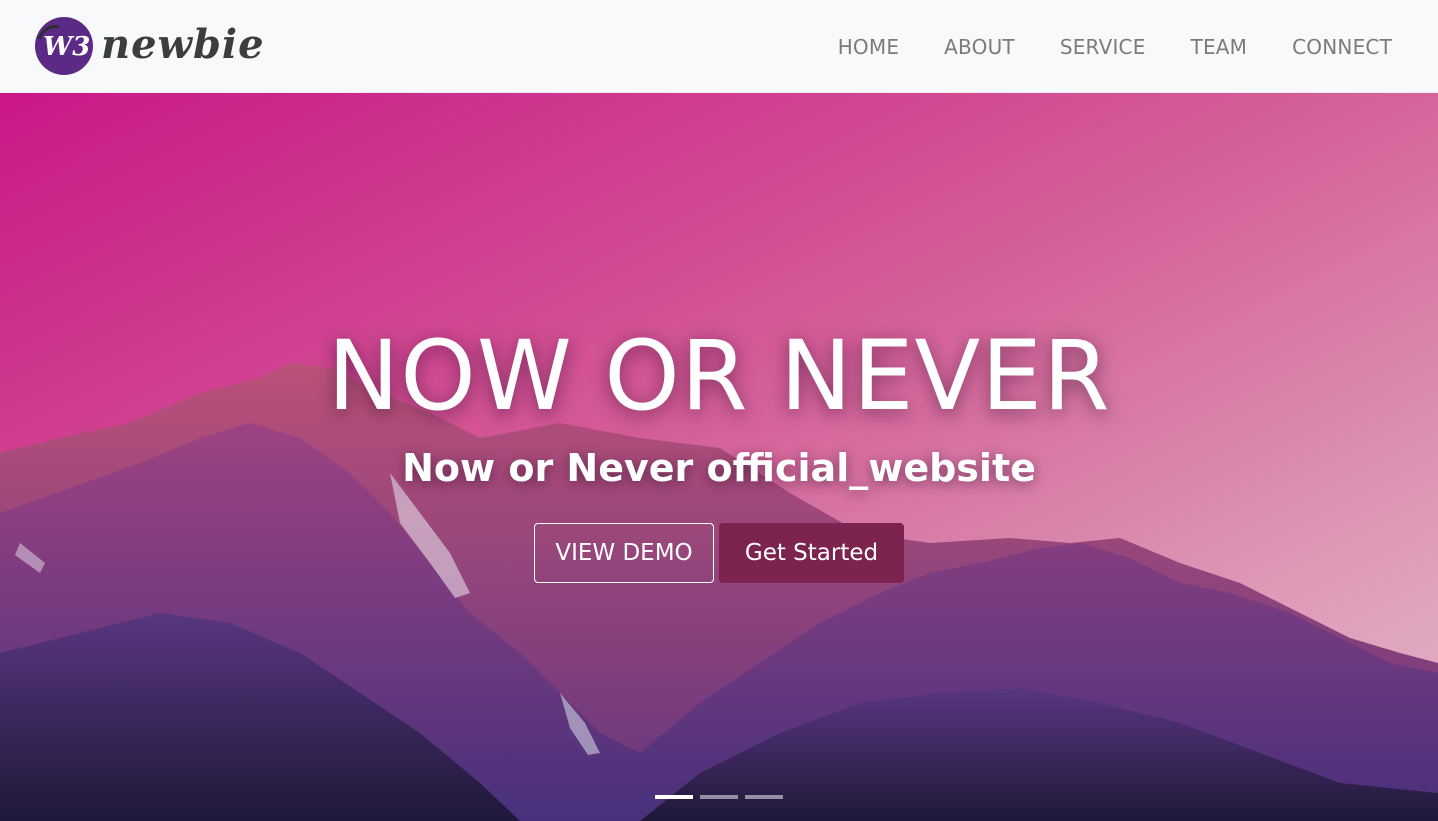 This screenshot has height=821, width=1438. Describe the element at coordinates (183, 44) in the screenshot. I see `brand-wordmark: newbie` at that location.